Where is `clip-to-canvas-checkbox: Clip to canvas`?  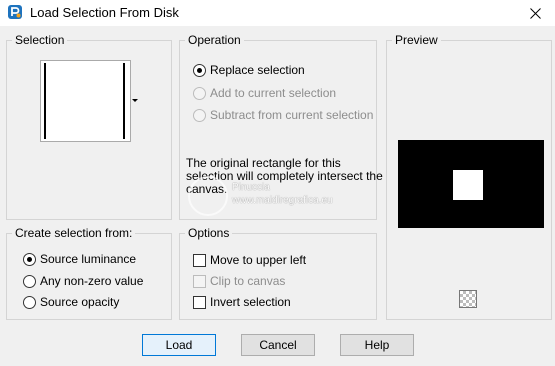
clip-to-canvas-checkbox: Clip to canvas is located at coordinates (239, 281).